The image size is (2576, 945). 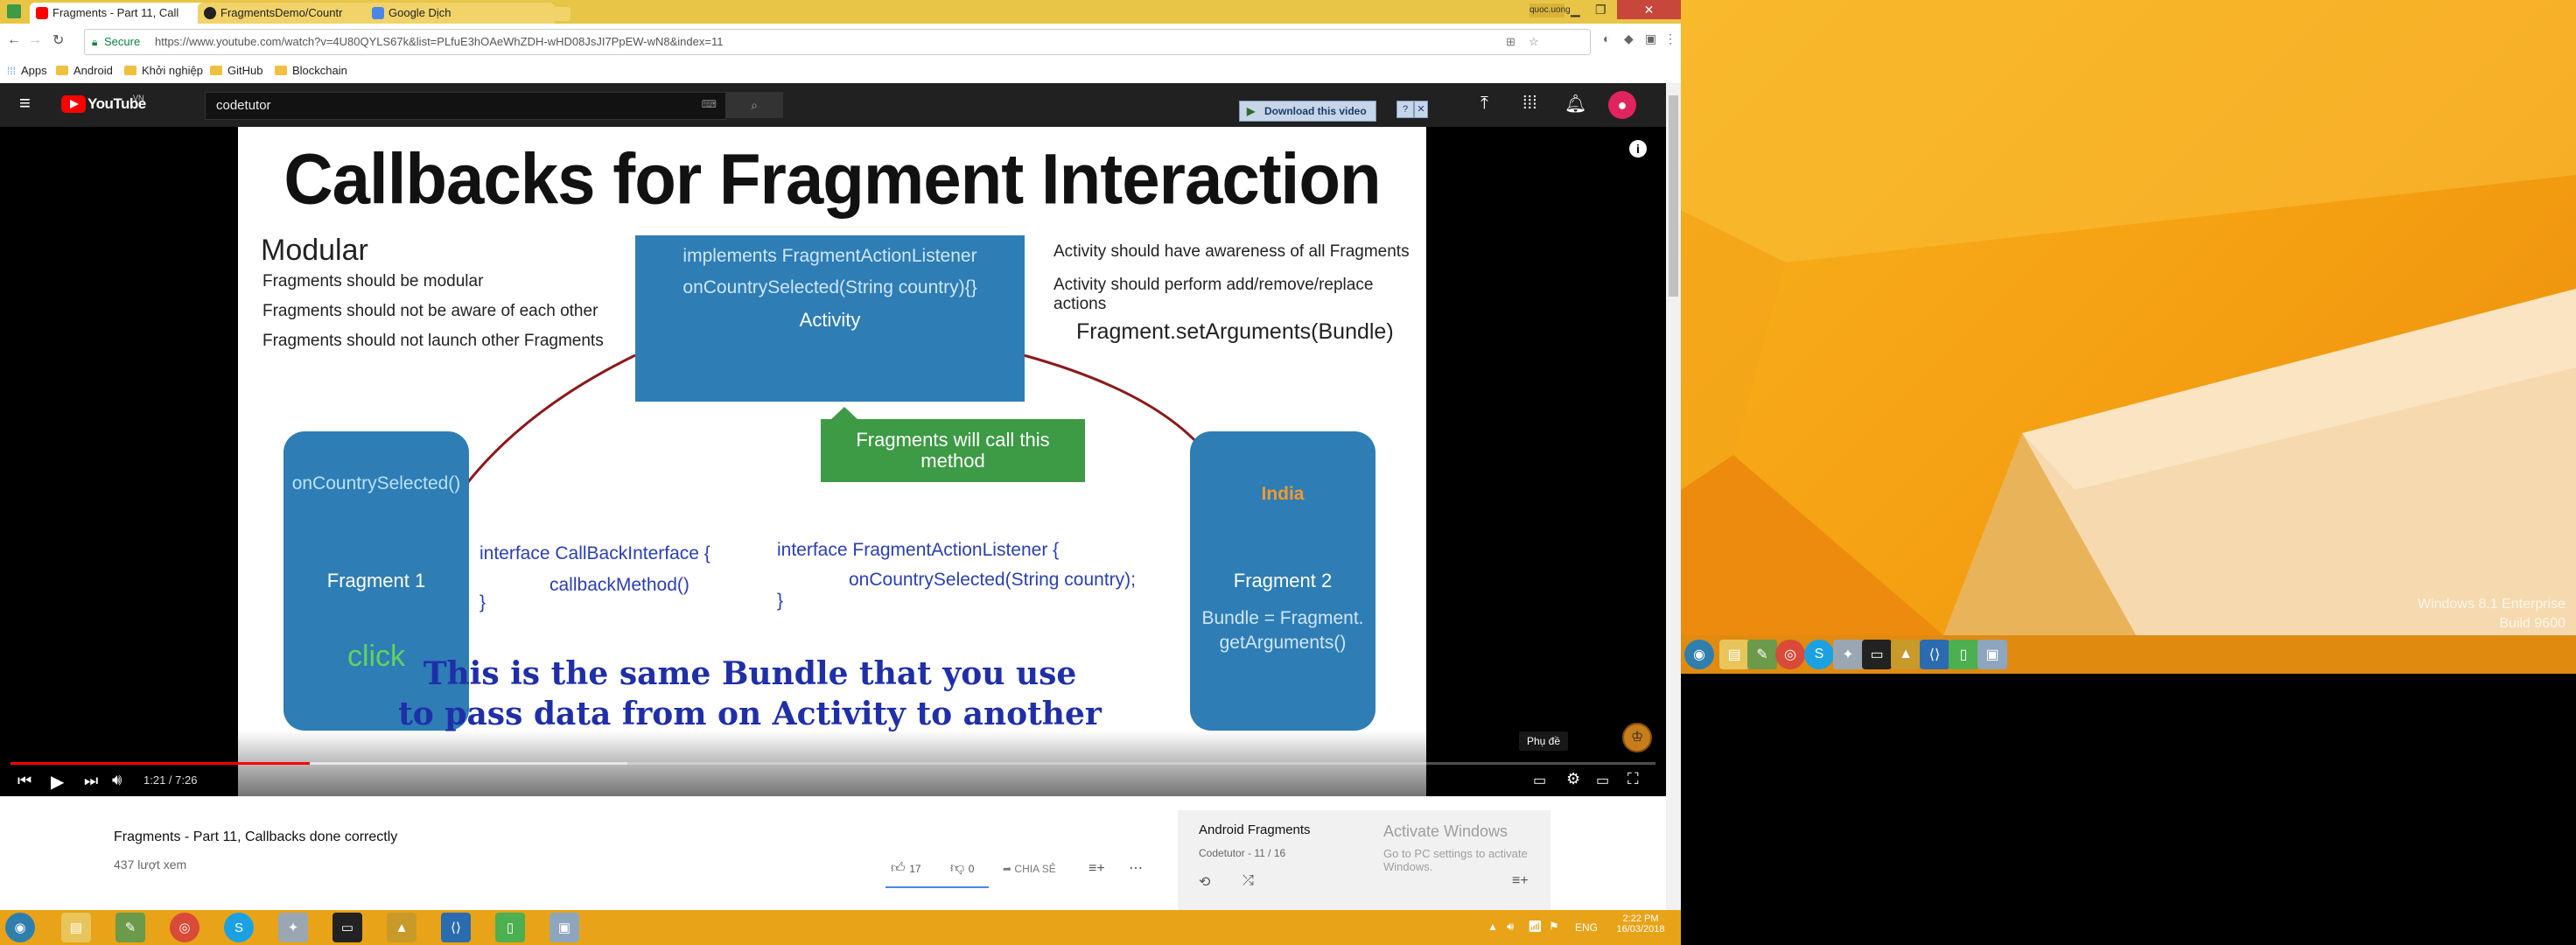 I want to click on menu-kebab-icon: ⋮, so click(x=1670, y=39).